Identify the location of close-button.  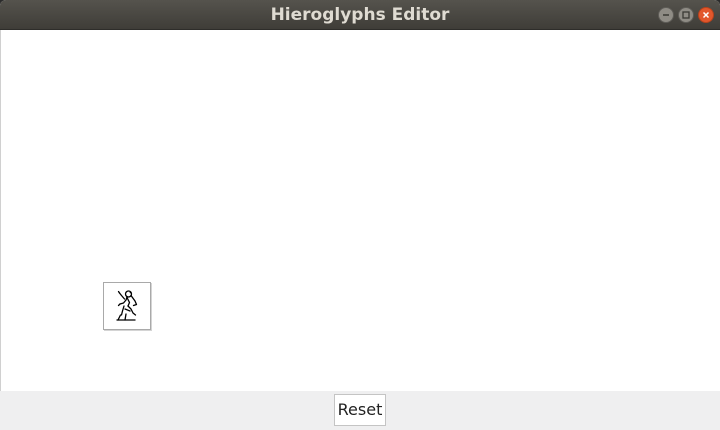
(706, 15).